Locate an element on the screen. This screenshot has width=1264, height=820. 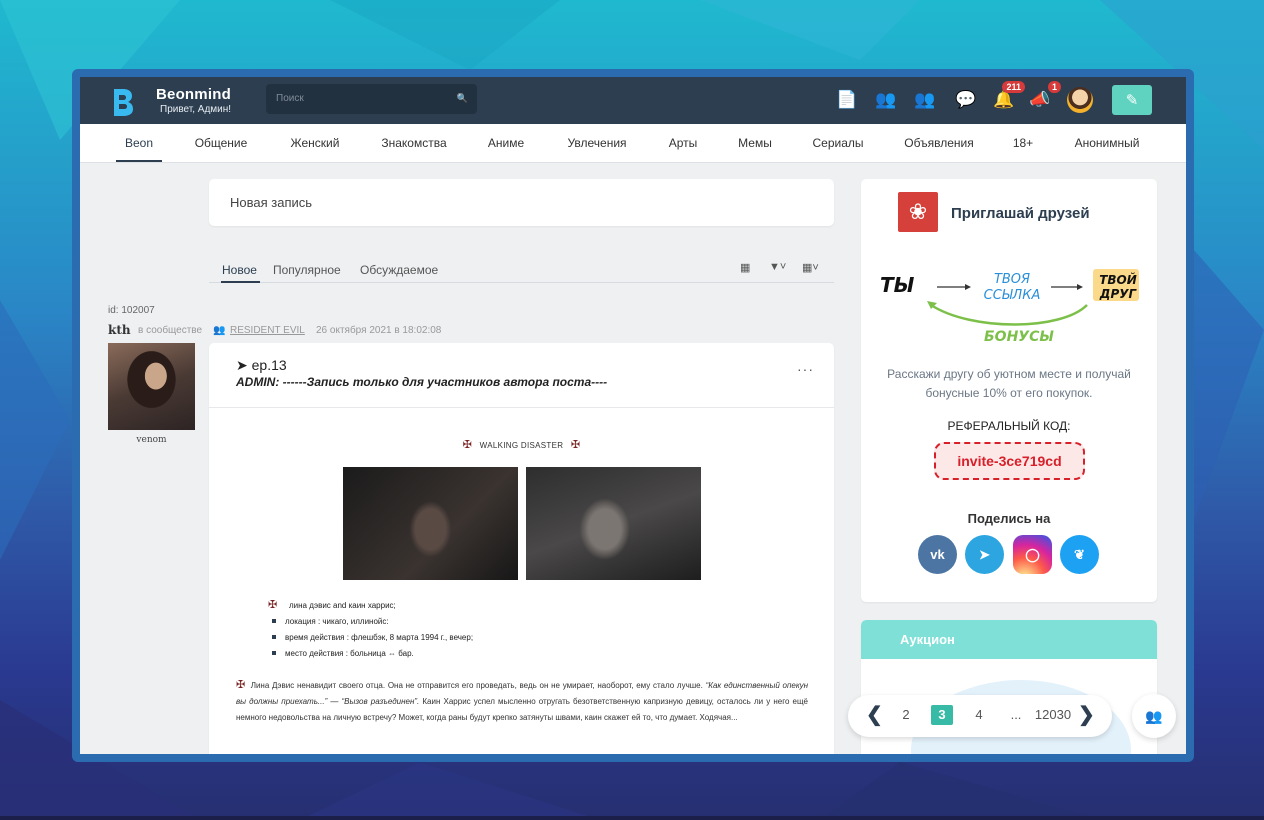
next-page-arrow-icon: ❯ is located at coordinates (1086, 714).